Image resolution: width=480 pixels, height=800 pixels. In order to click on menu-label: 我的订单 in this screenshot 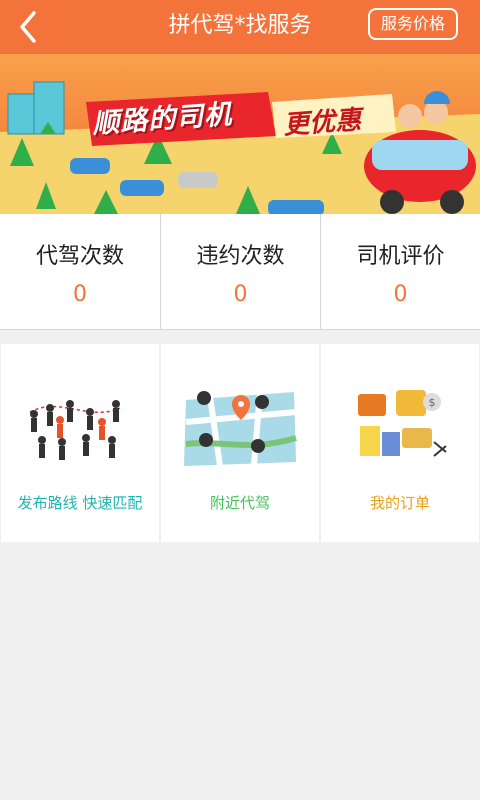, I will do `click(399, 503)`.